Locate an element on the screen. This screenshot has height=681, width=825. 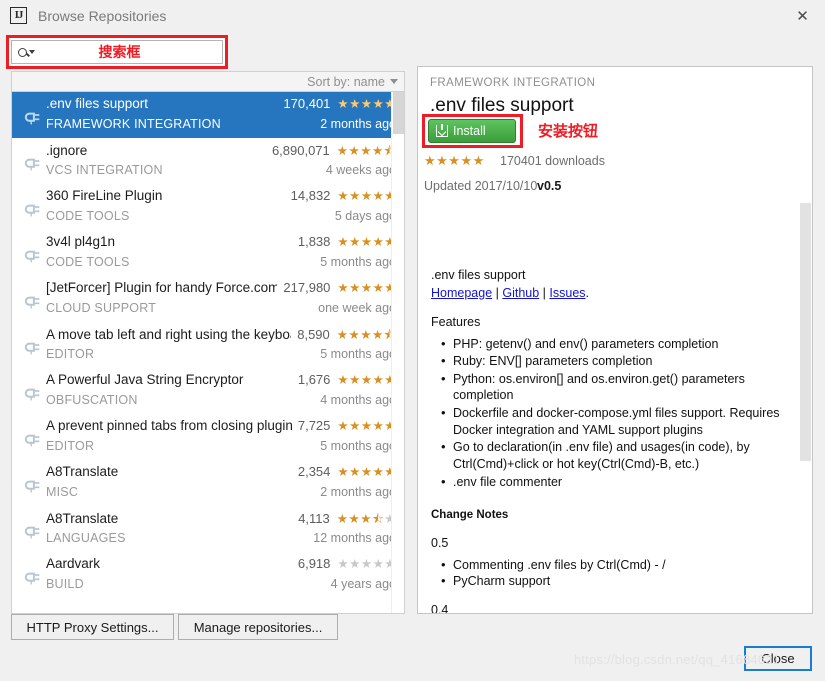
change-note-item: Commenting .env files by Ctrl(Cmd) - / is located at coordinates (619, 565).